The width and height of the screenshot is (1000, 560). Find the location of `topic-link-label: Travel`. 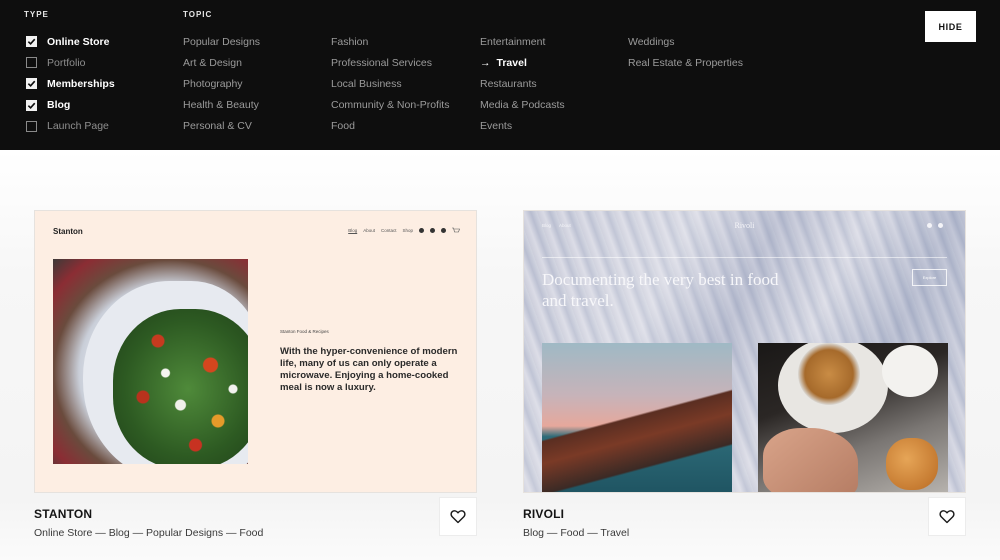

topic-link-label: Travel is located at coordinates (511, 62).